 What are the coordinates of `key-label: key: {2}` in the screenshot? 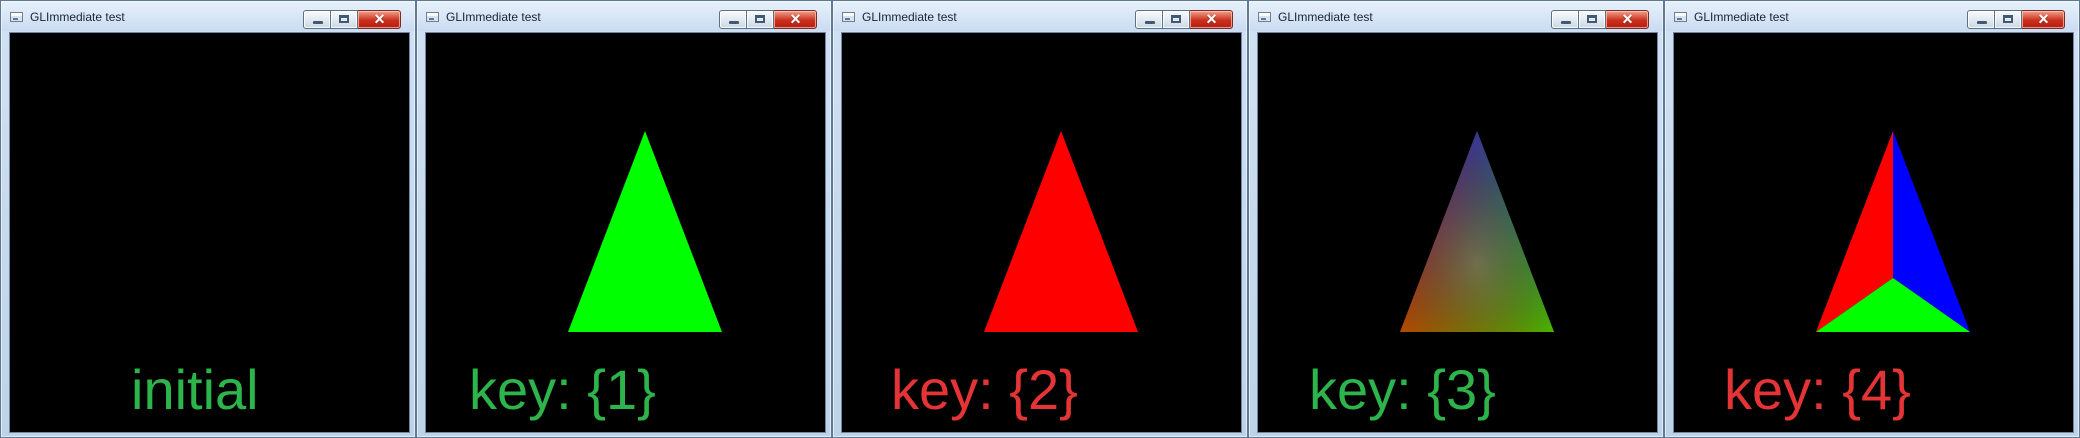 It's located at (984, 389).